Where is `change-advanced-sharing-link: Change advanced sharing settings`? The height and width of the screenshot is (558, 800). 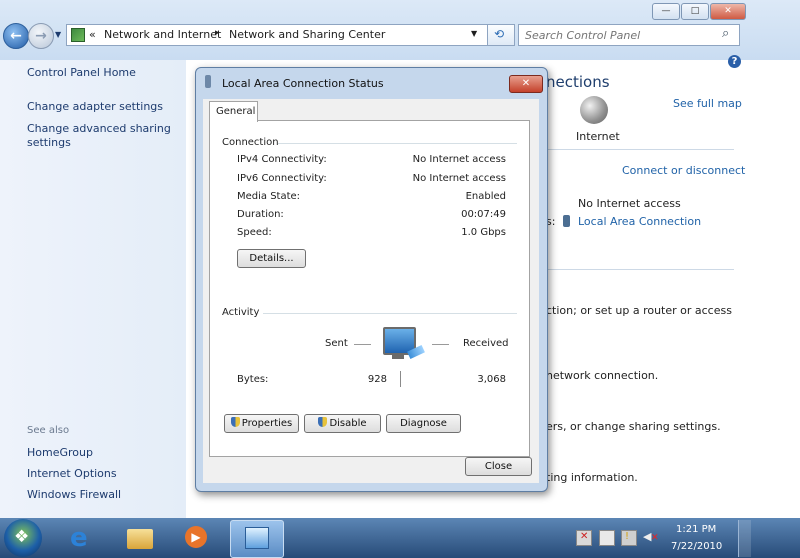
change-advanced-sharing-link: Change advanced sharing settings is located at coordinates (99, 136).